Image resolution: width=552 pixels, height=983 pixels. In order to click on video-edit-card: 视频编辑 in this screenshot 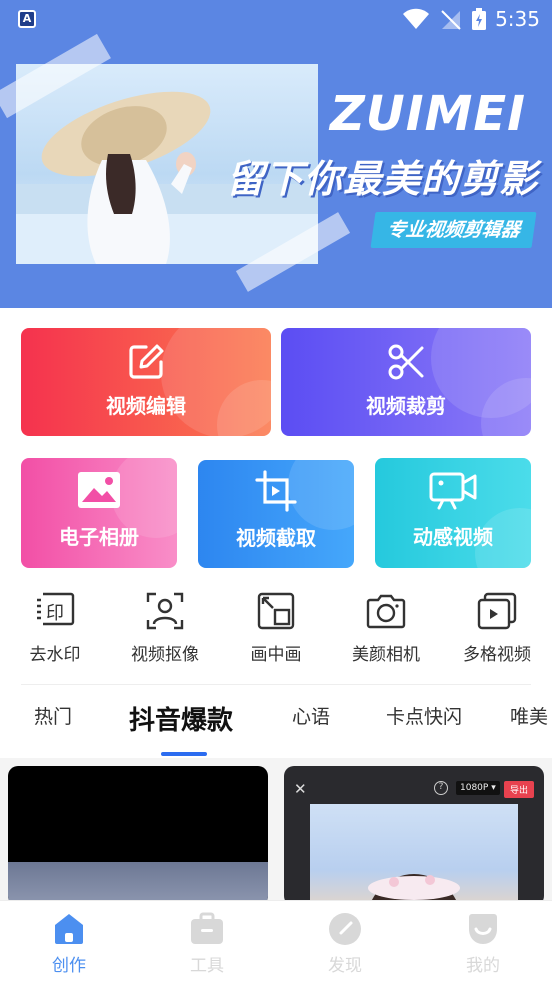, I will do `click(146, 382)`.